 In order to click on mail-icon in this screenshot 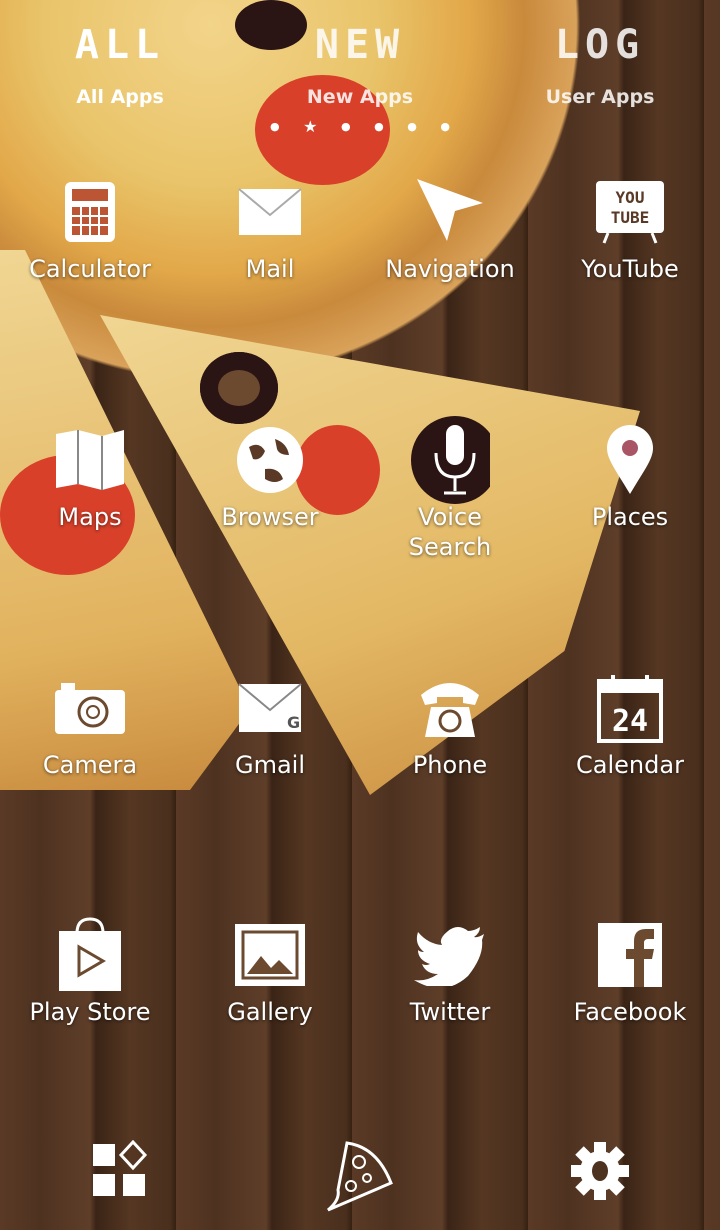, I will do `click(270, 212)`.